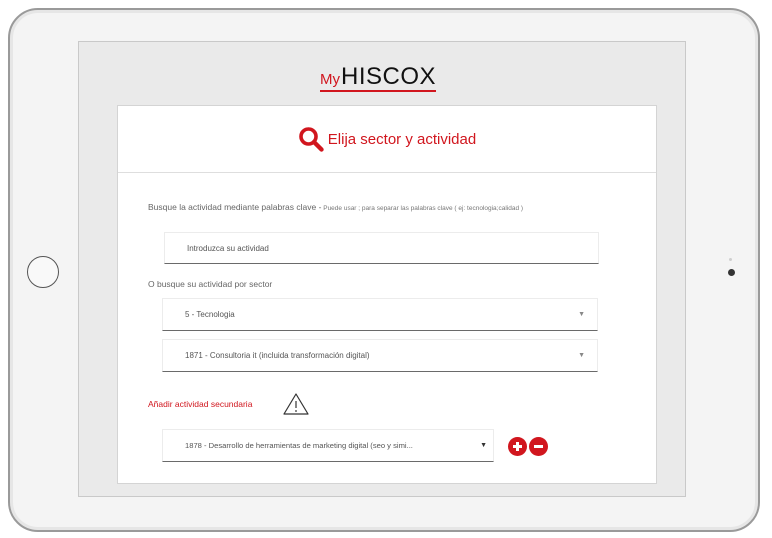  I want to click on camera-dot, so click(731, 272).